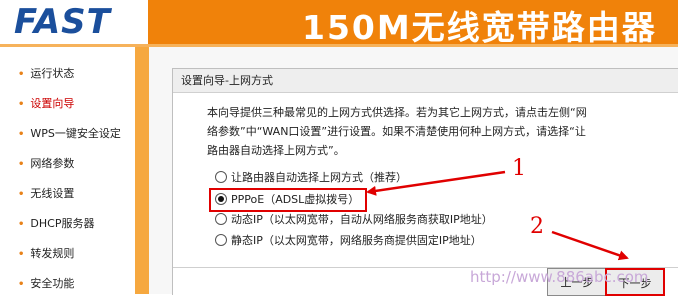 This screenshot has width=678, height=298. What do you see at coordinates (537, 226) in the screenshot?
I see `annotation-number-2: 2` at bounding box center [537, 226].